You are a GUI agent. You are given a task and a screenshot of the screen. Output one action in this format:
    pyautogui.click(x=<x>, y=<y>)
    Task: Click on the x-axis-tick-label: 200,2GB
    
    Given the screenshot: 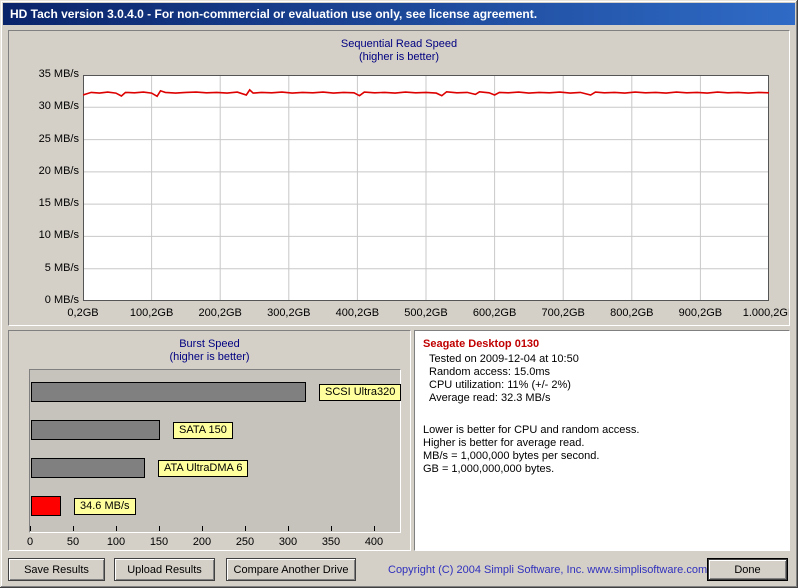 What is the action you would take?
    pyautogui.click(x=220, y=313)
    